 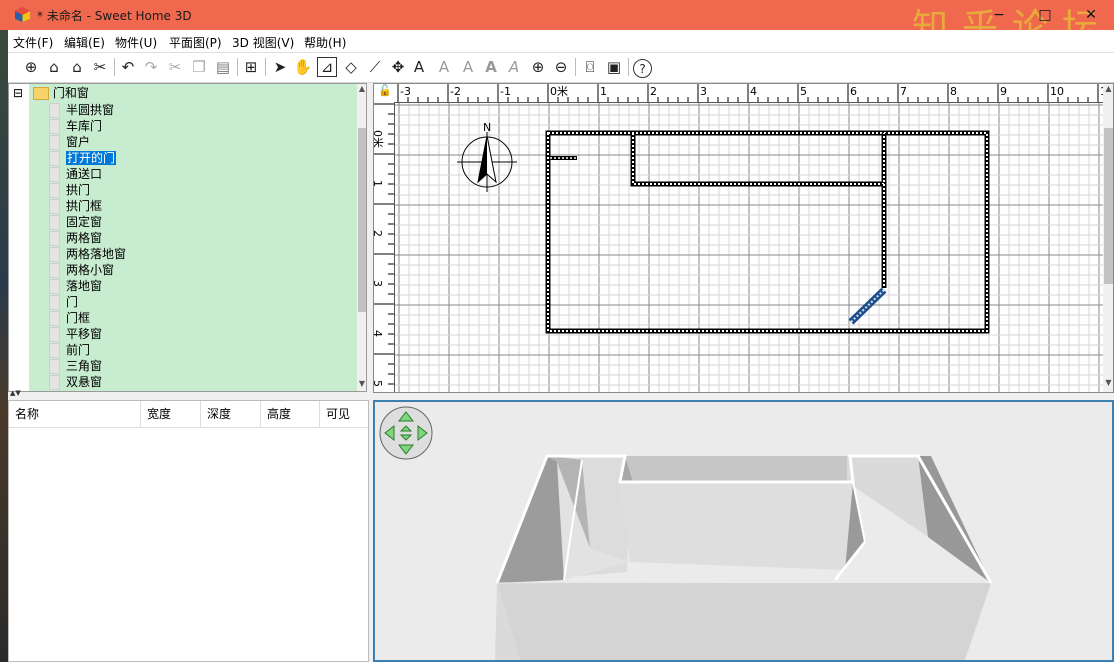 What do you see at coordinates (87, 158) in the screenshot?
I see `catalog-item: 打开的门` at bounding box center [87, 158].